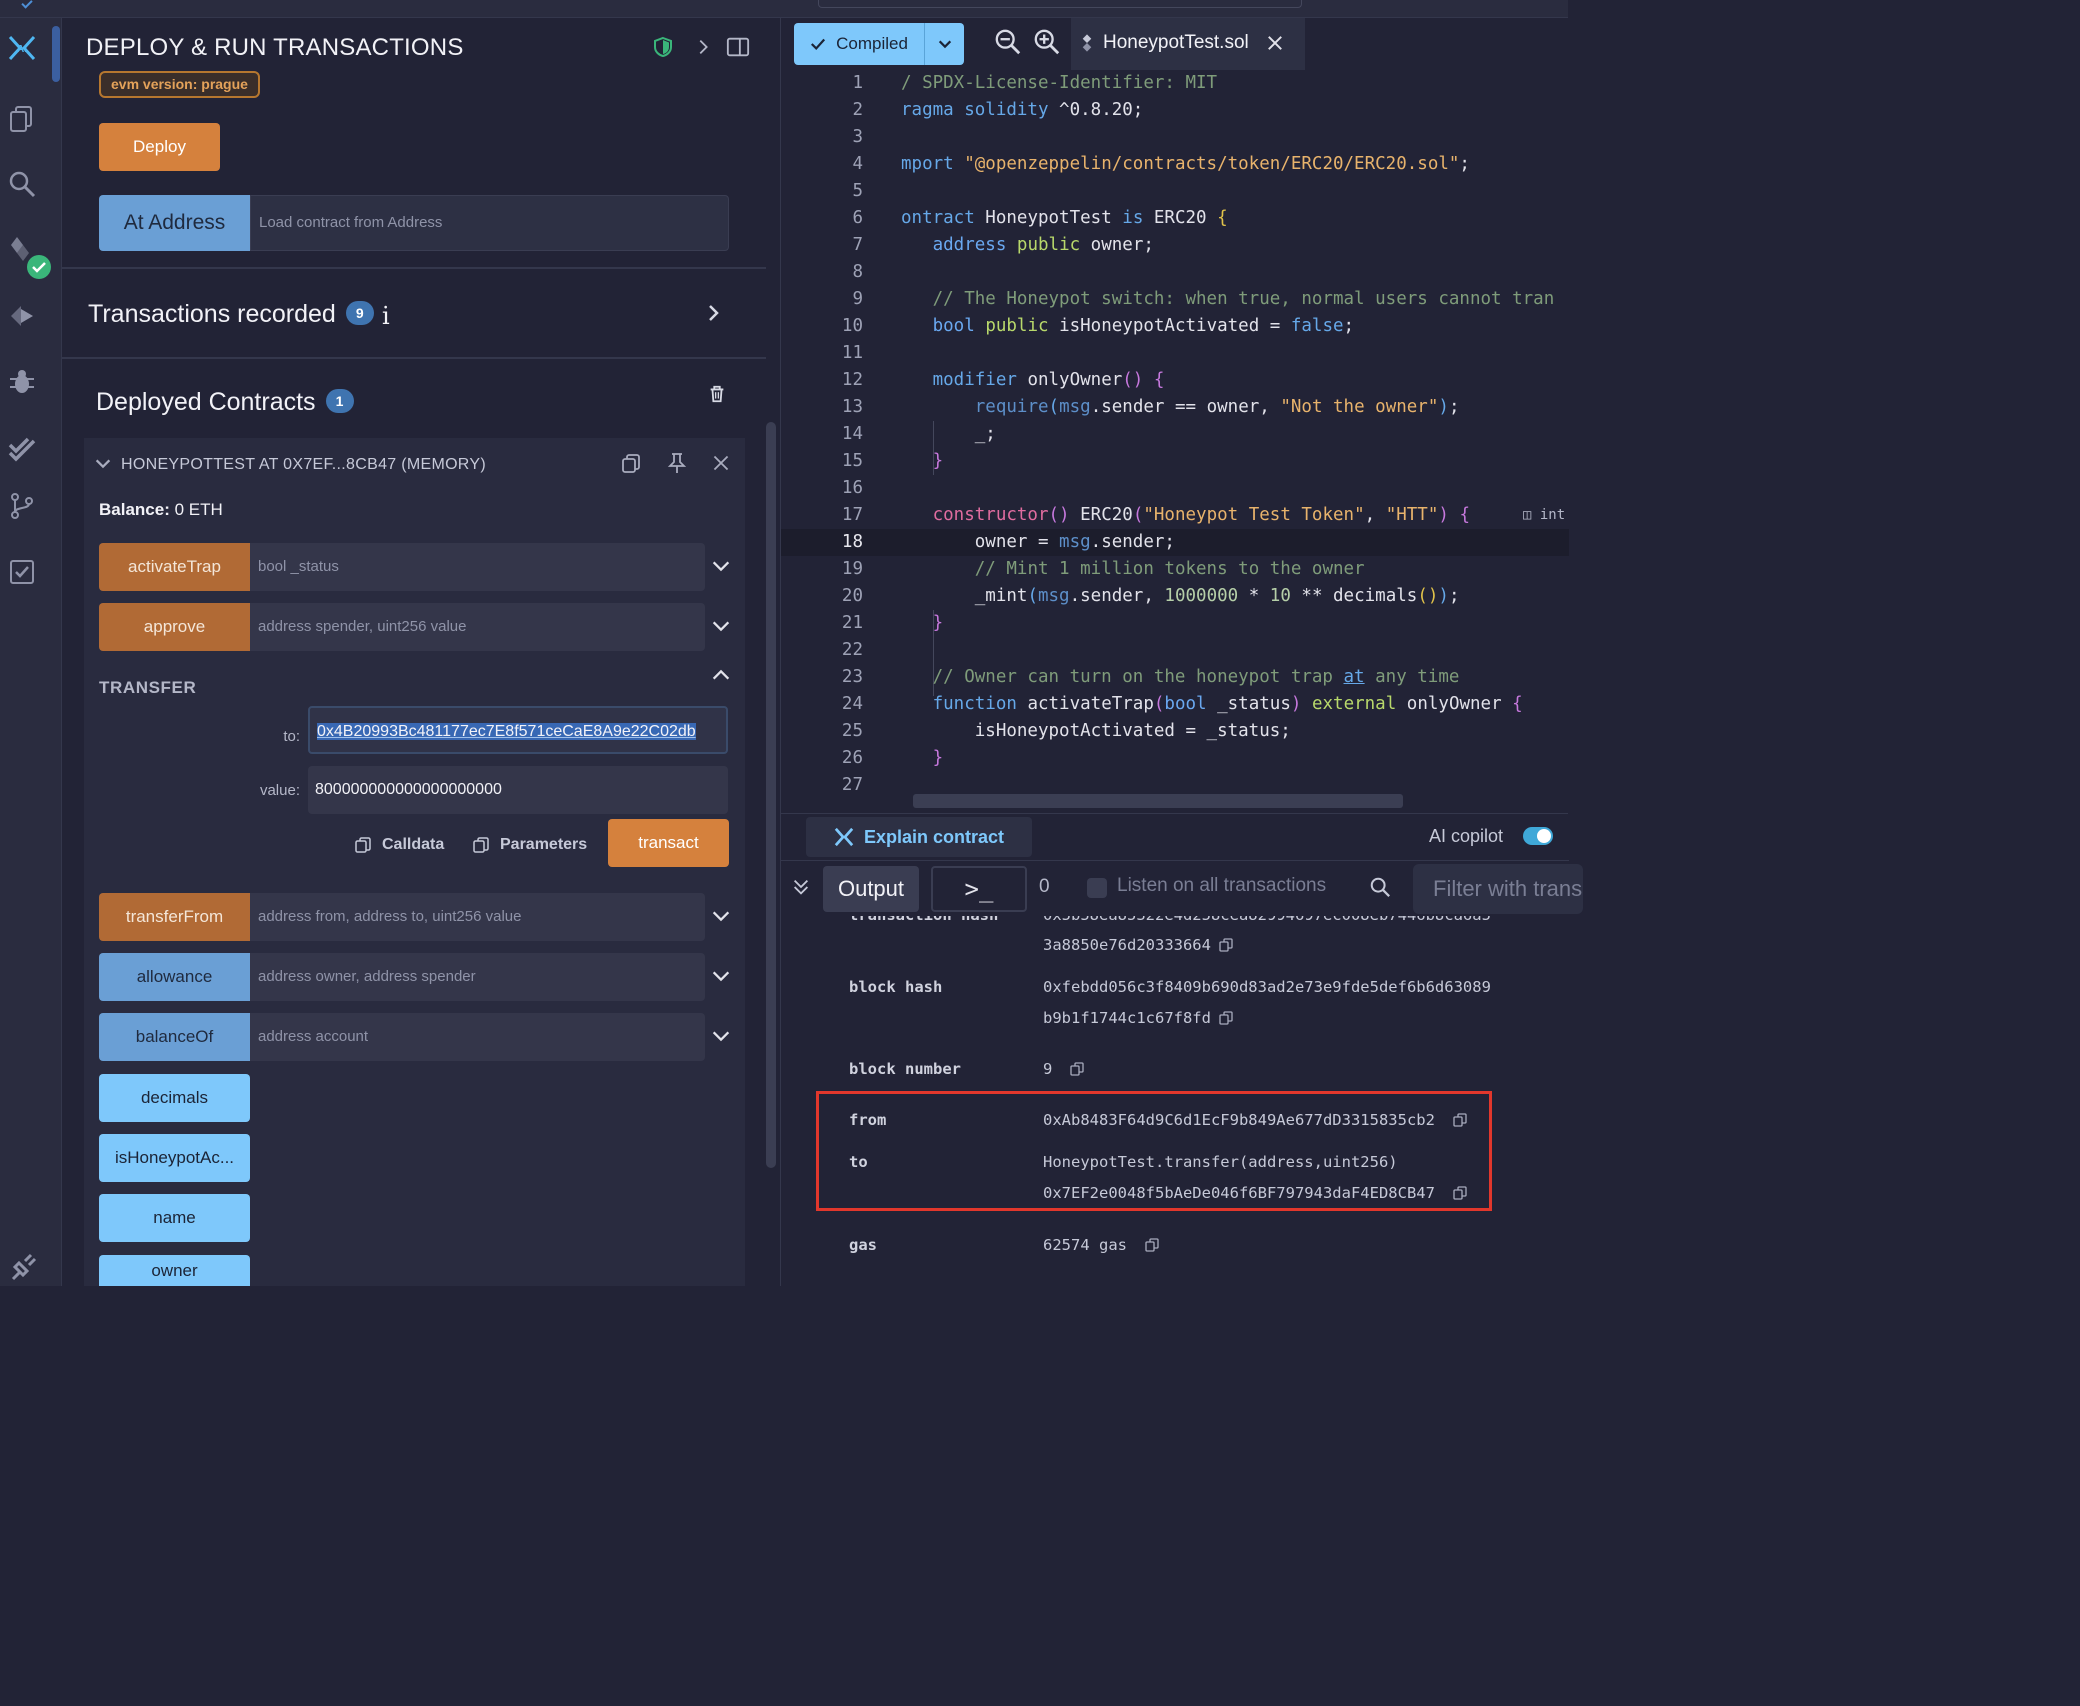 The width and height of the screenshot is (2080, 1706). I want to click on name-button: name, so click(174, 1218).